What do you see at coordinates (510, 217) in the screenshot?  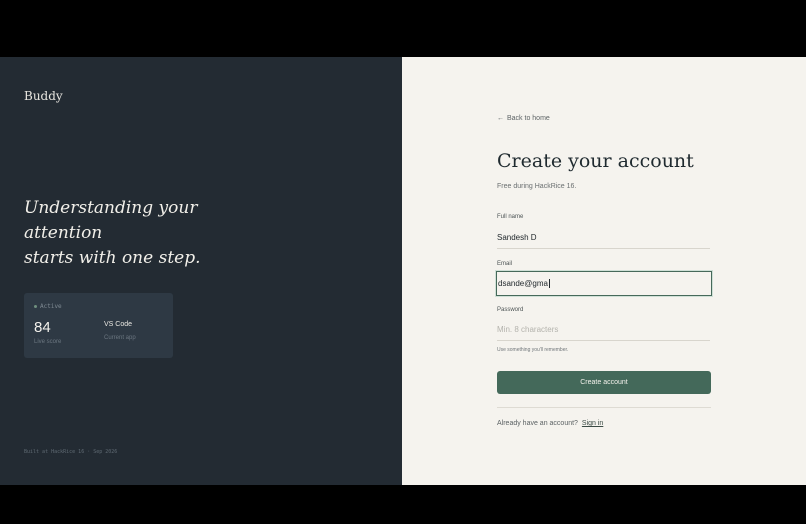 I see `full-name-label: Full name` at bounding box center [510, 217].